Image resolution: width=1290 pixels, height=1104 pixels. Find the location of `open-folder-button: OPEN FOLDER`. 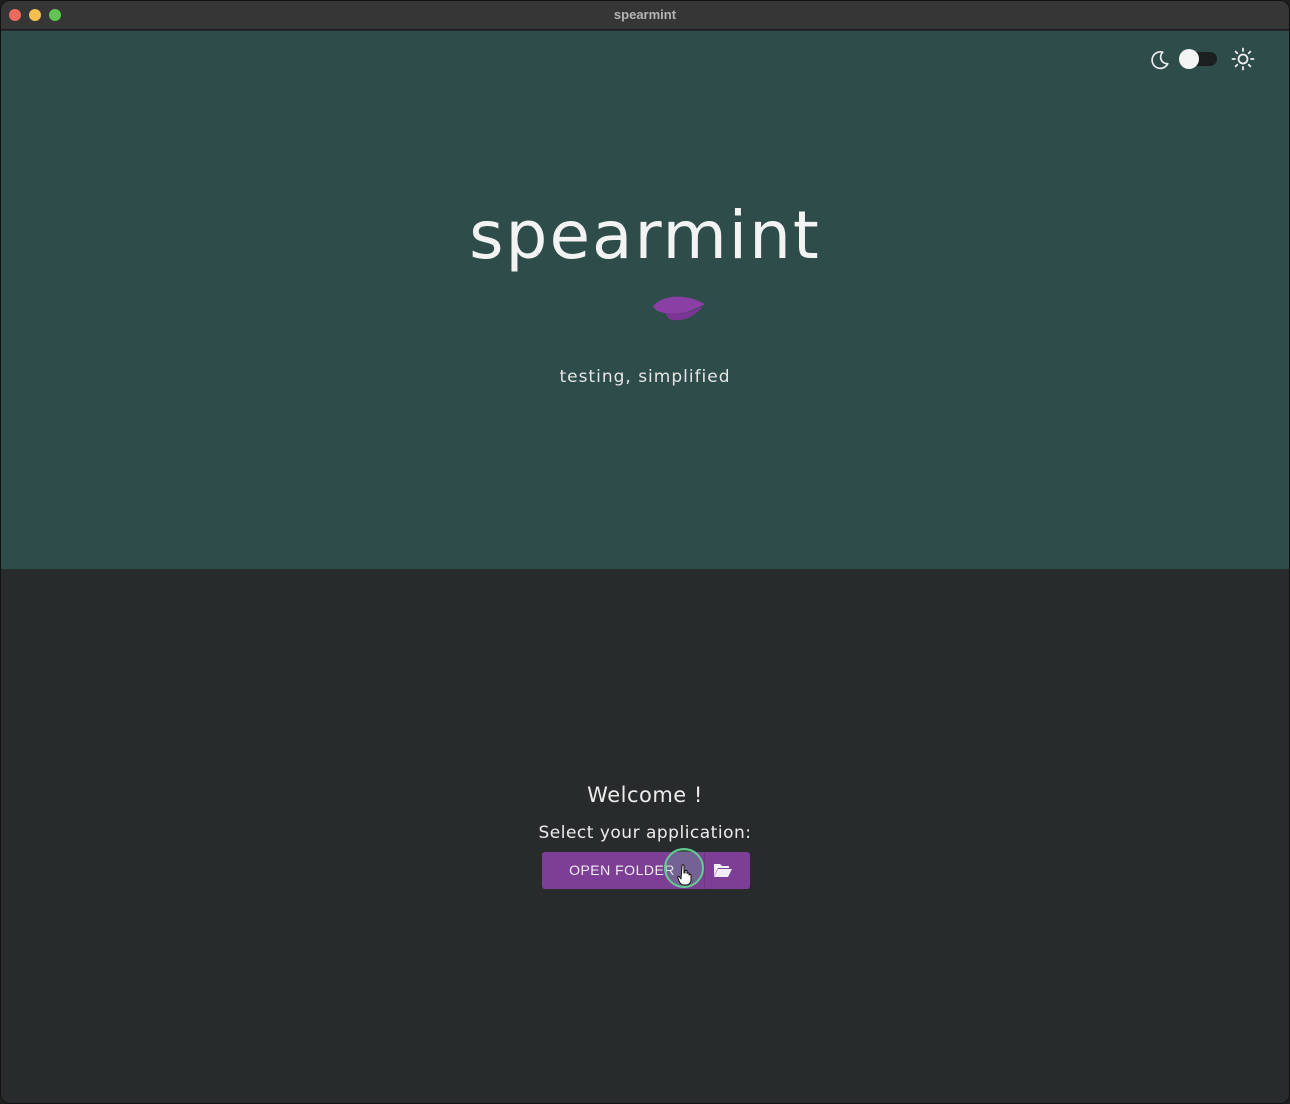

open-folder-button: OPEN FOLDER is located at coordinates (646, 870).